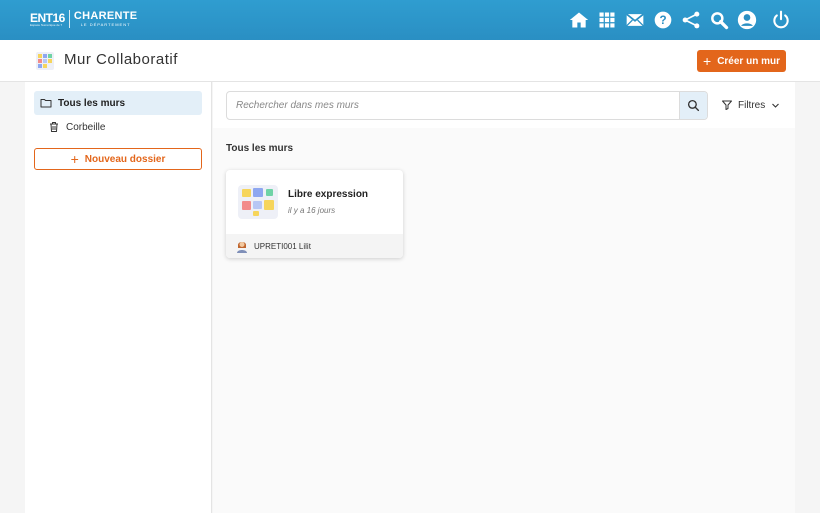  What do you see at coordinates (45, 61) in the screenshot?
I see `collaborative-wall-app-icon` at bounding box center [45, 61].